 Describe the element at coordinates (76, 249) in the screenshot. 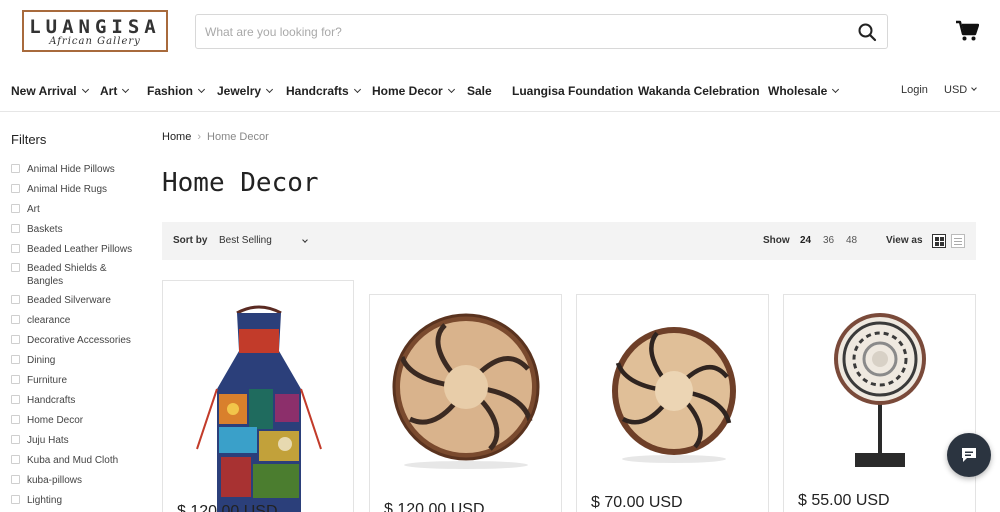

I see `filter-beaded-leather-pillows: Beaded Leather Pillows` at that location.